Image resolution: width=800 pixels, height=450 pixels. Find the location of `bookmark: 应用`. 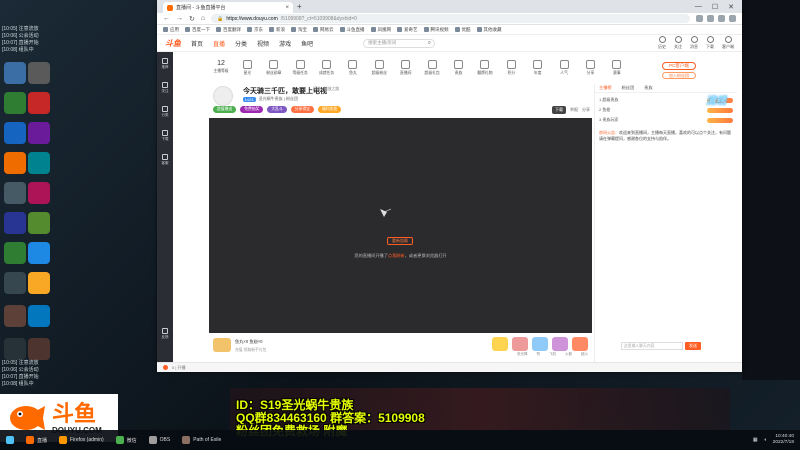

bookmark: 应用 is located at coordinates (171, 30).